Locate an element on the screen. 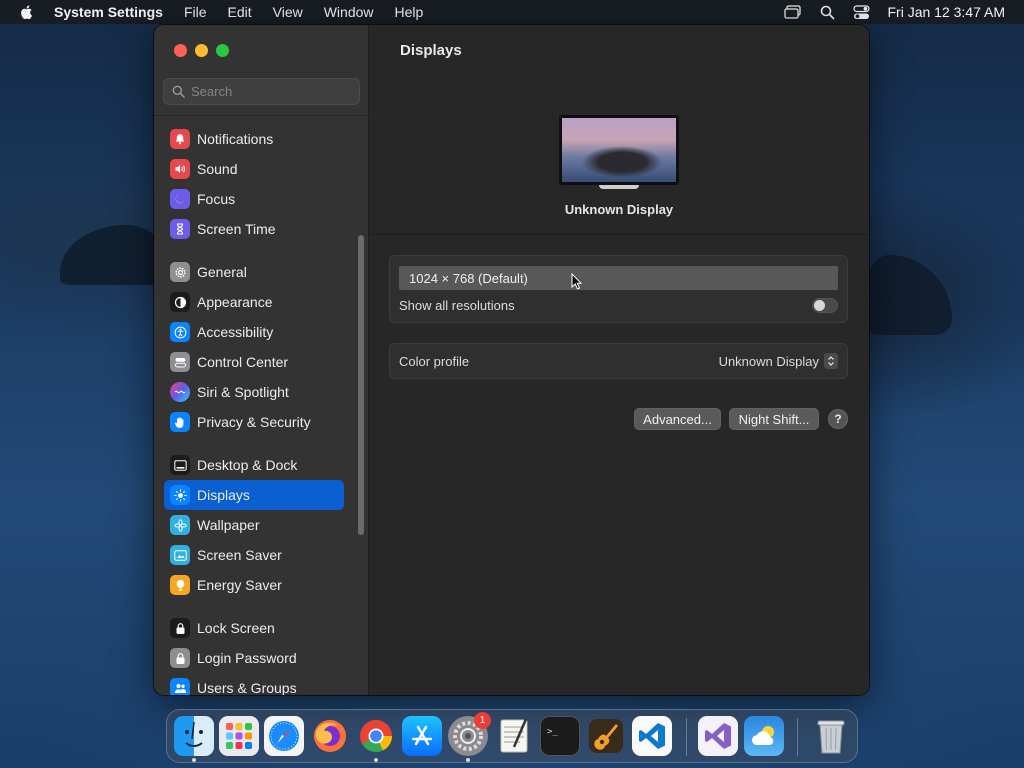 This screenshot has width=1024, height=768. menu-help: Help is located at coordinates (409, 12).